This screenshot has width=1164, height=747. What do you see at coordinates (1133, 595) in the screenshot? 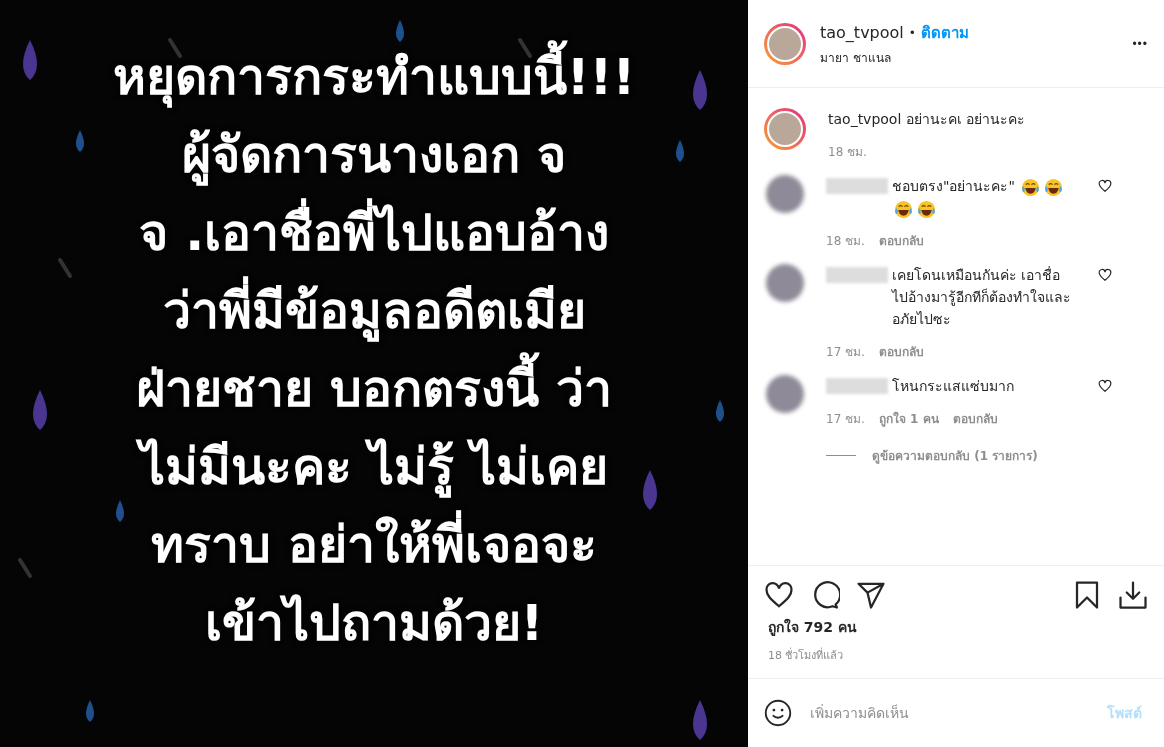
I see `download-icon` at bounding box center [1133, 595].